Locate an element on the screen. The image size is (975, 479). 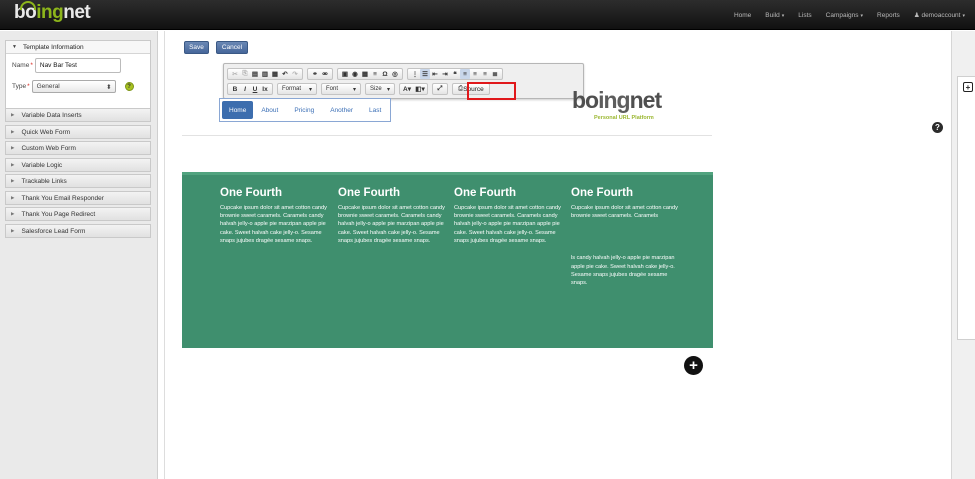
link-icon: ⚭ is located at coordinates (315, 74).